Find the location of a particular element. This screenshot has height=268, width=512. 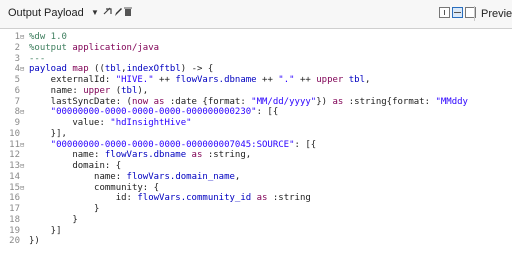

code-token: "MMddy is located at coordinates (451, 101).